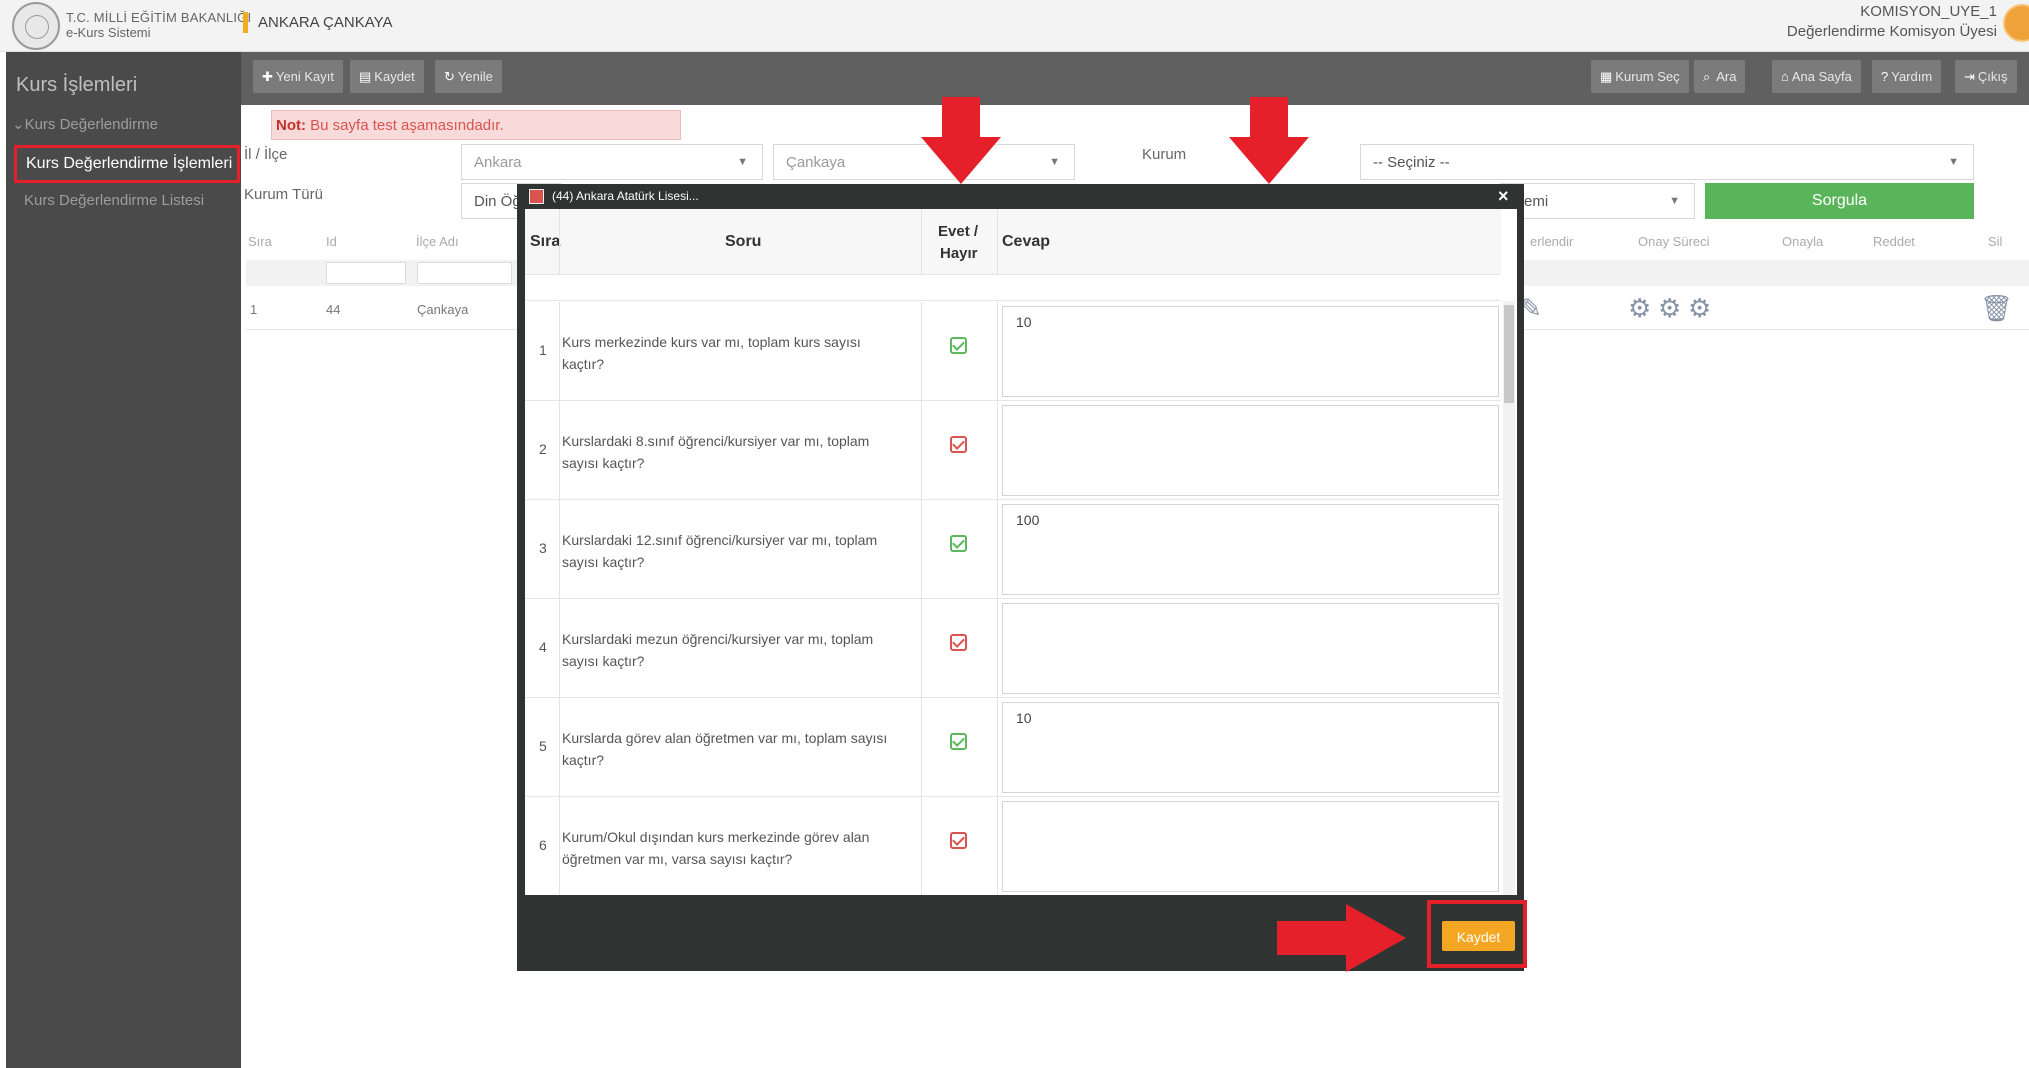 Image resolution: width=2029 pixels, height=1068 pixels. What do you see at coordinates (159, 17) in the screenshot?
I see `ministry-name: T.C. MİLLİ EĞİTİM BAKANLIĞI` at bounding box center [159, 17].